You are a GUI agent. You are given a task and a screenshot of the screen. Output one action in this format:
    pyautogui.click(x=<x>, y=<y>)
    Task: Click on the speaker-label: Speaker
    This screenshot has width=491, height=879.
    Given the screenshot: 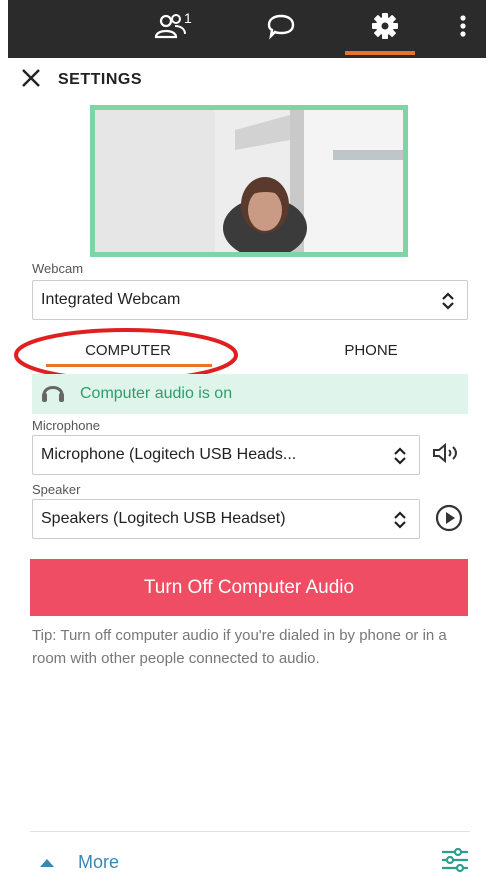 What is the action you would take?
    pyautogui.click(x=56, y=489)
    